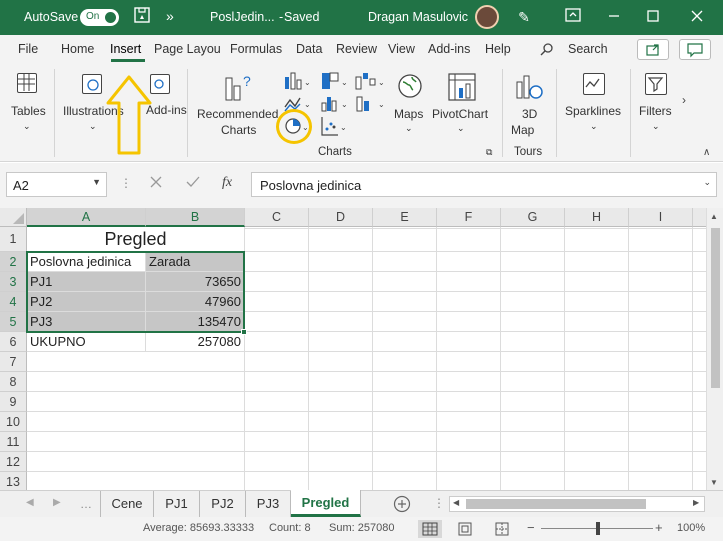 The image size is (723, 541). I want to click on title-cell: Pregled, so click(136, 239).